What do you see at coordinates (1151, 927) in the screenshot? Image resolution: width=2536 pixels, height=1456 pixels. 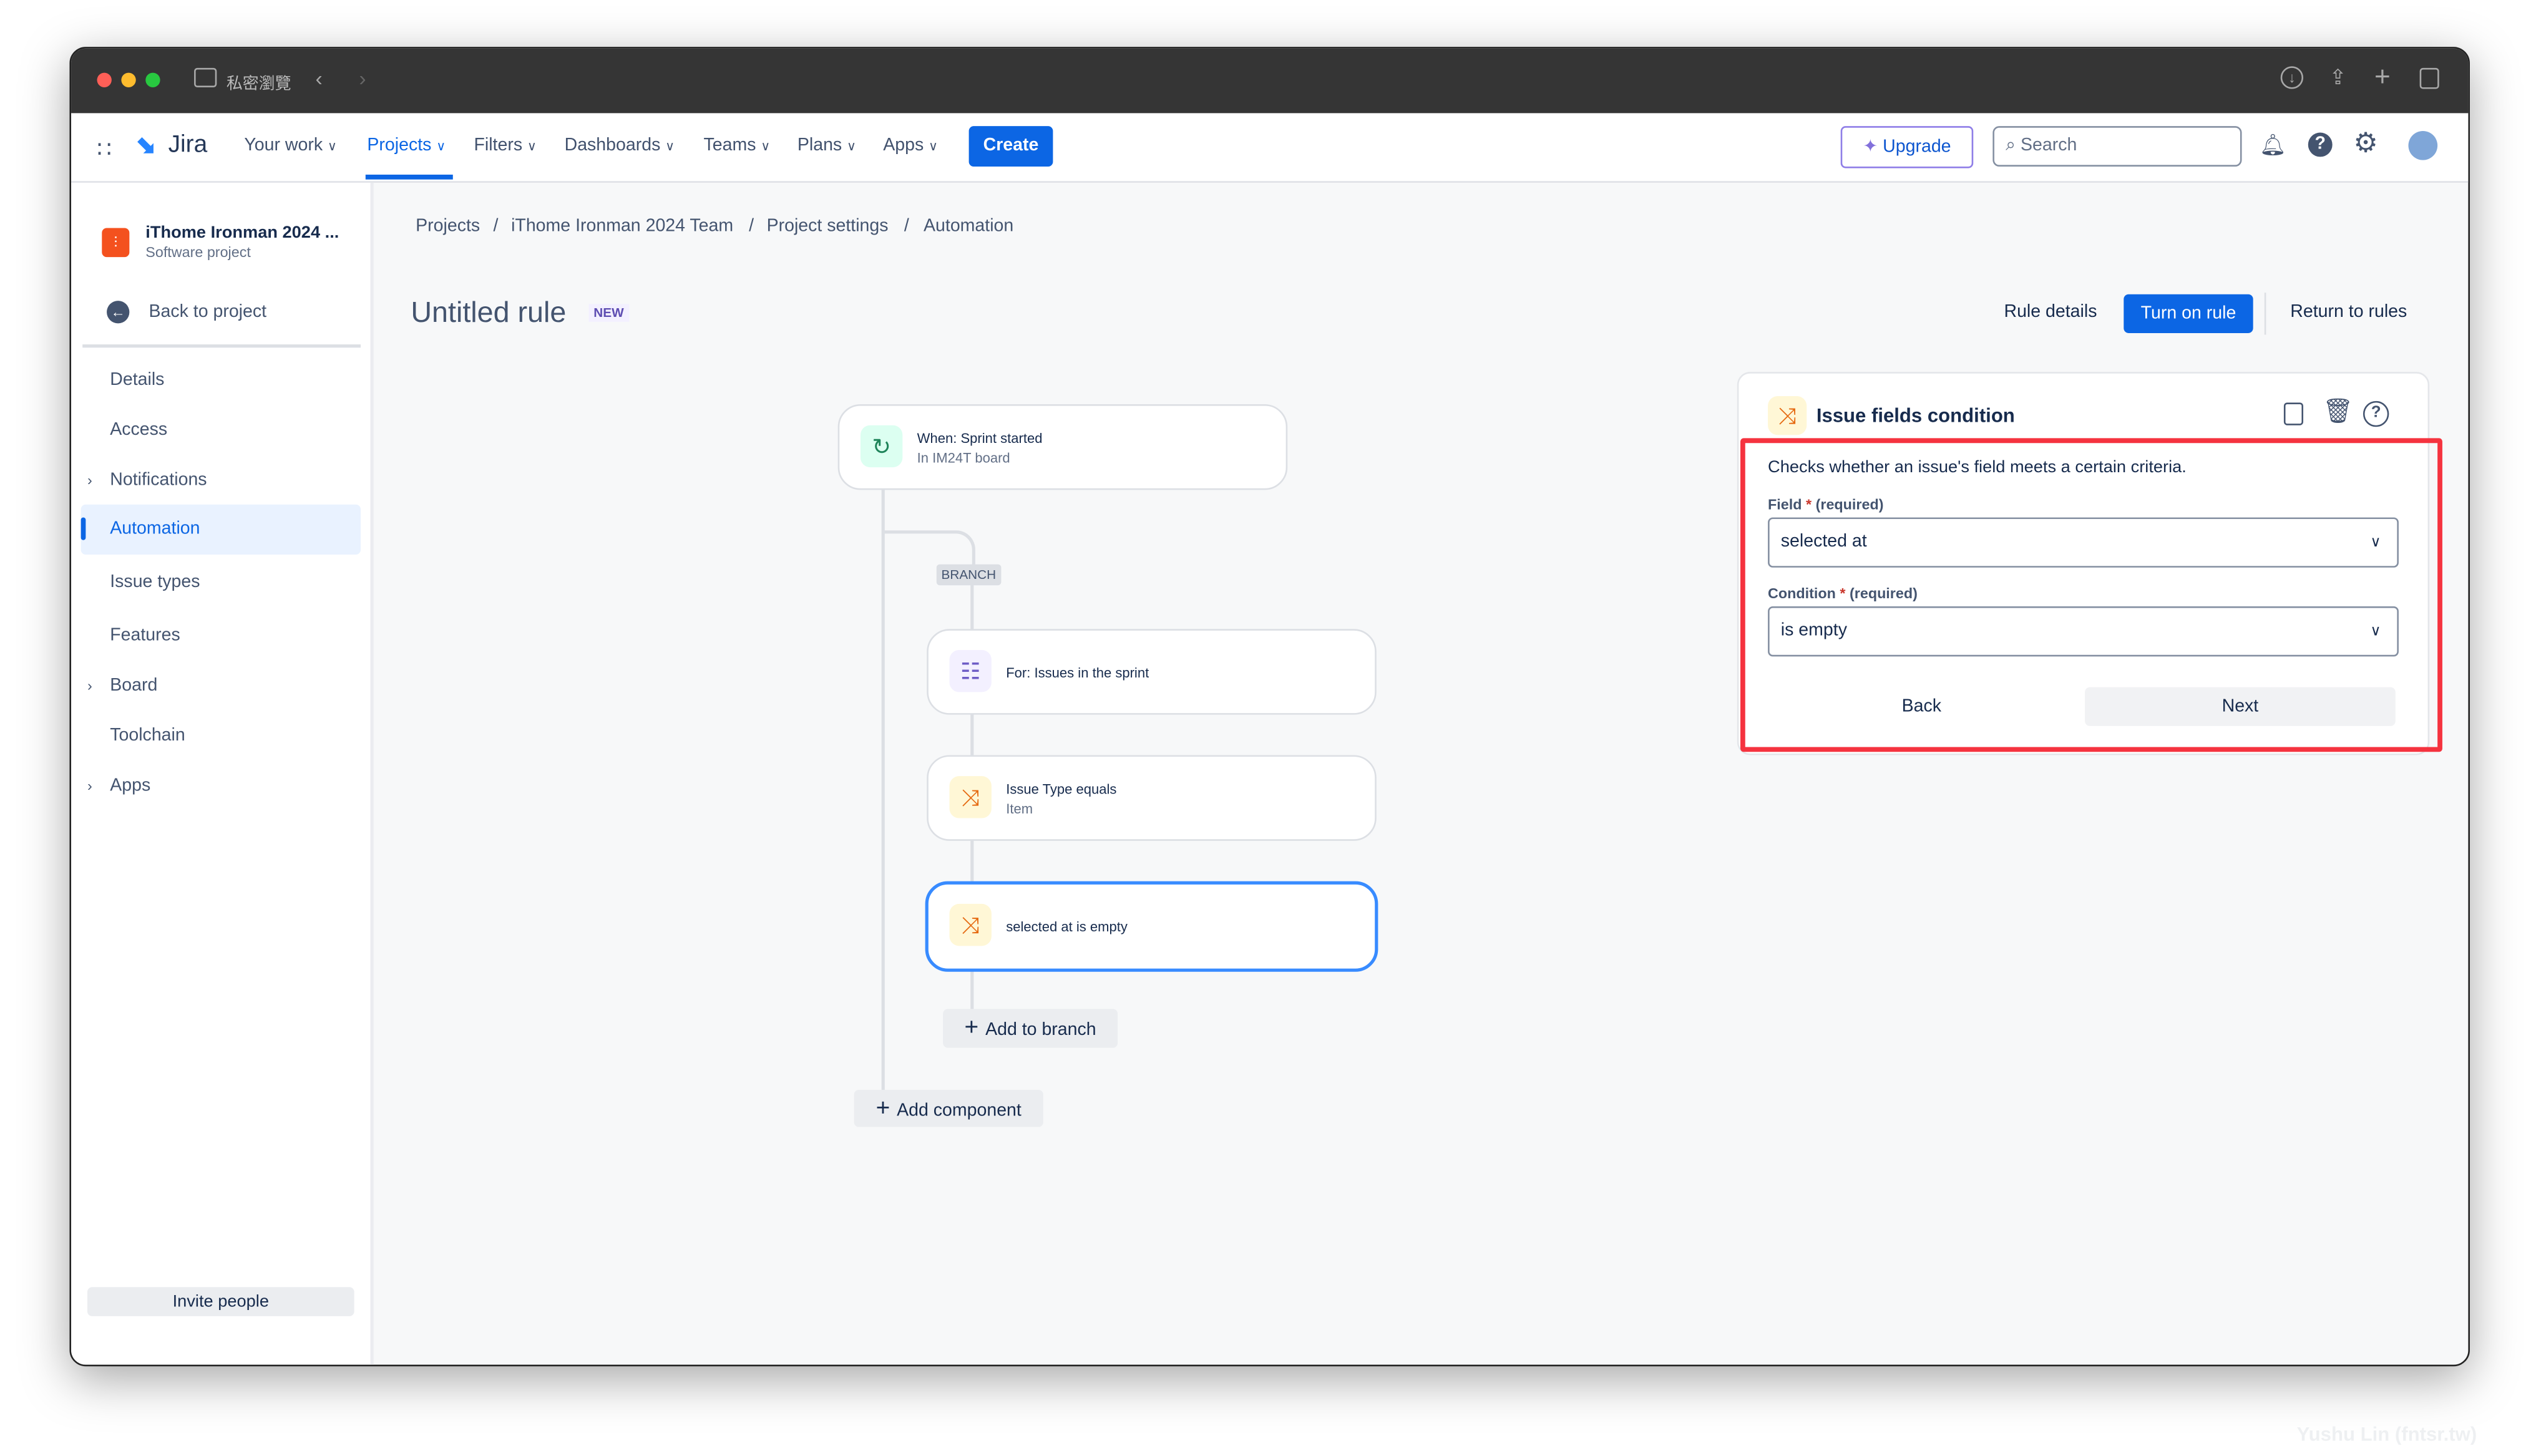 I see `selected-condition-node: ⤨ selected at is empty` at bounding box center [1151, 927].